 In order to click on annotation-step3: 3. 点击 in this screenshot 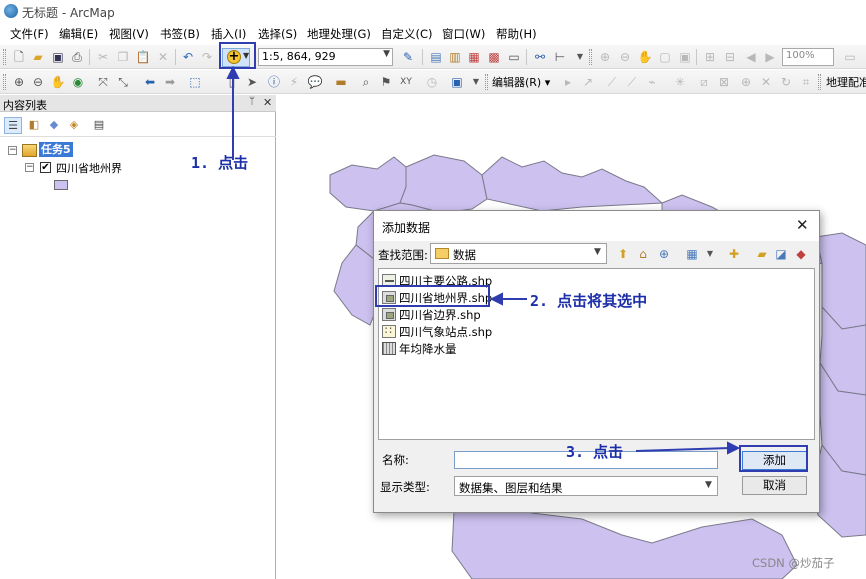, I will do `click(595, 452)`.